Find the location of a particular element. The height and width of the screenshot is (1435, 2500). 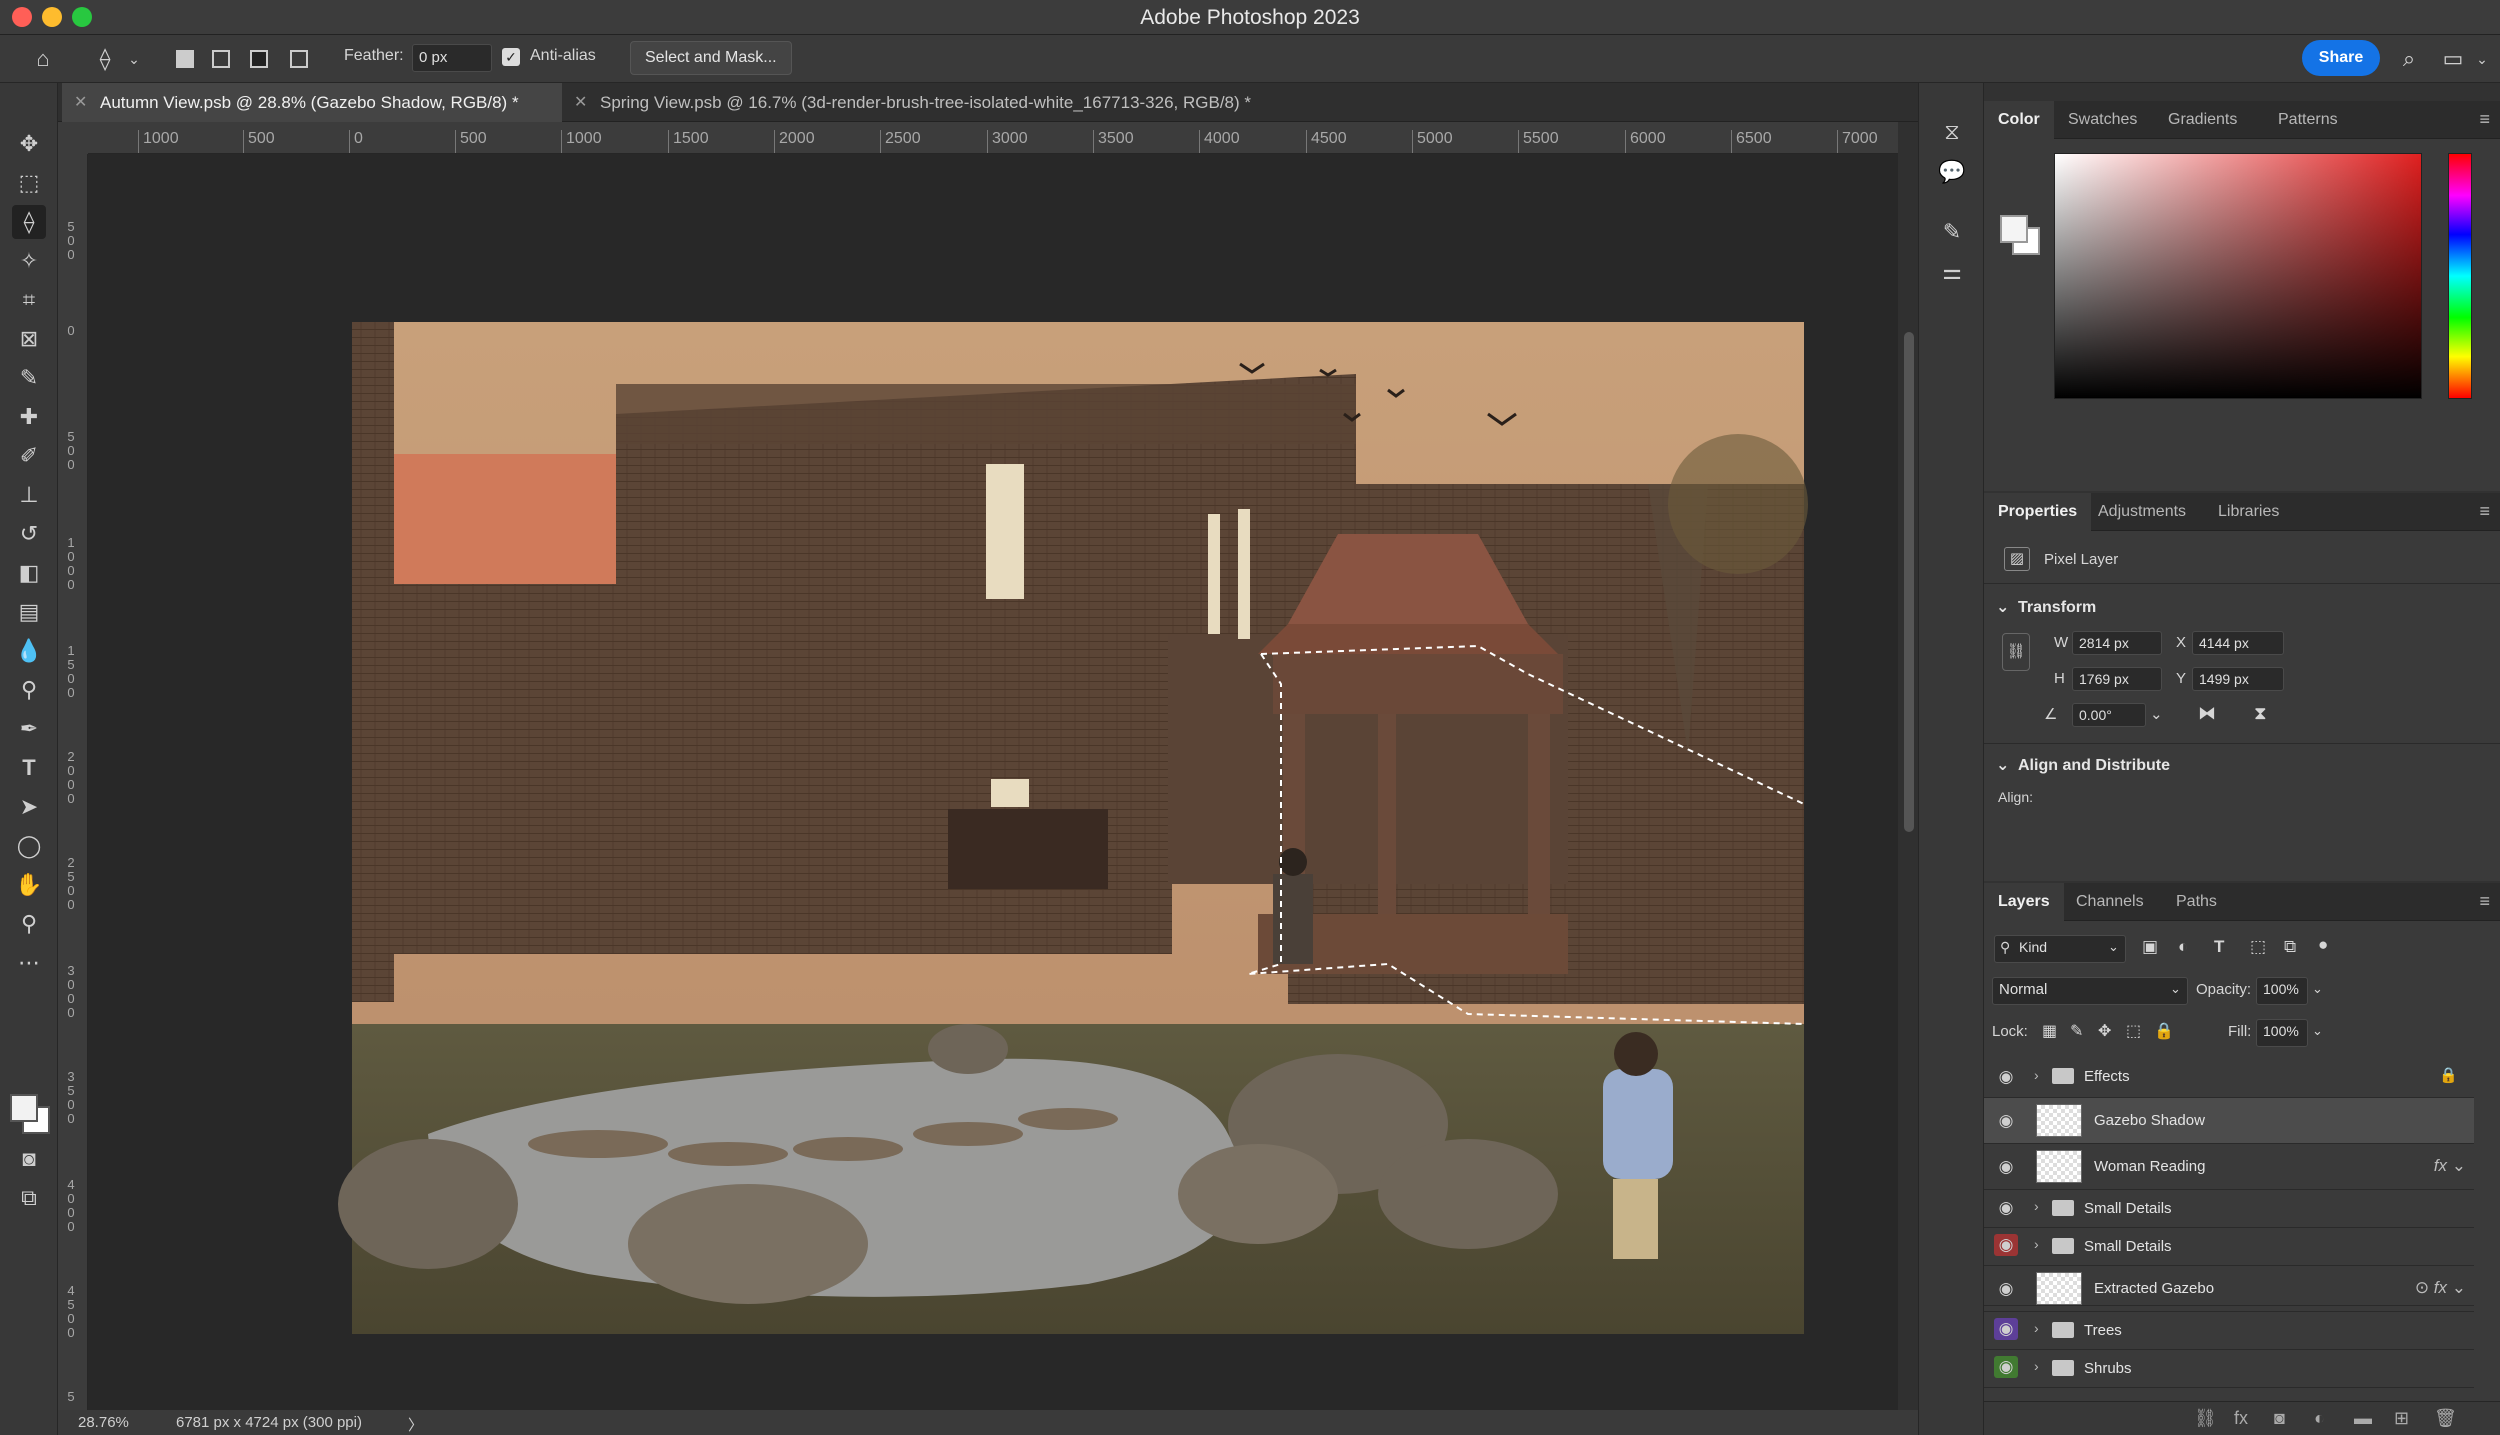

tab-paths: Paths is located at coordinates (2196, 902).